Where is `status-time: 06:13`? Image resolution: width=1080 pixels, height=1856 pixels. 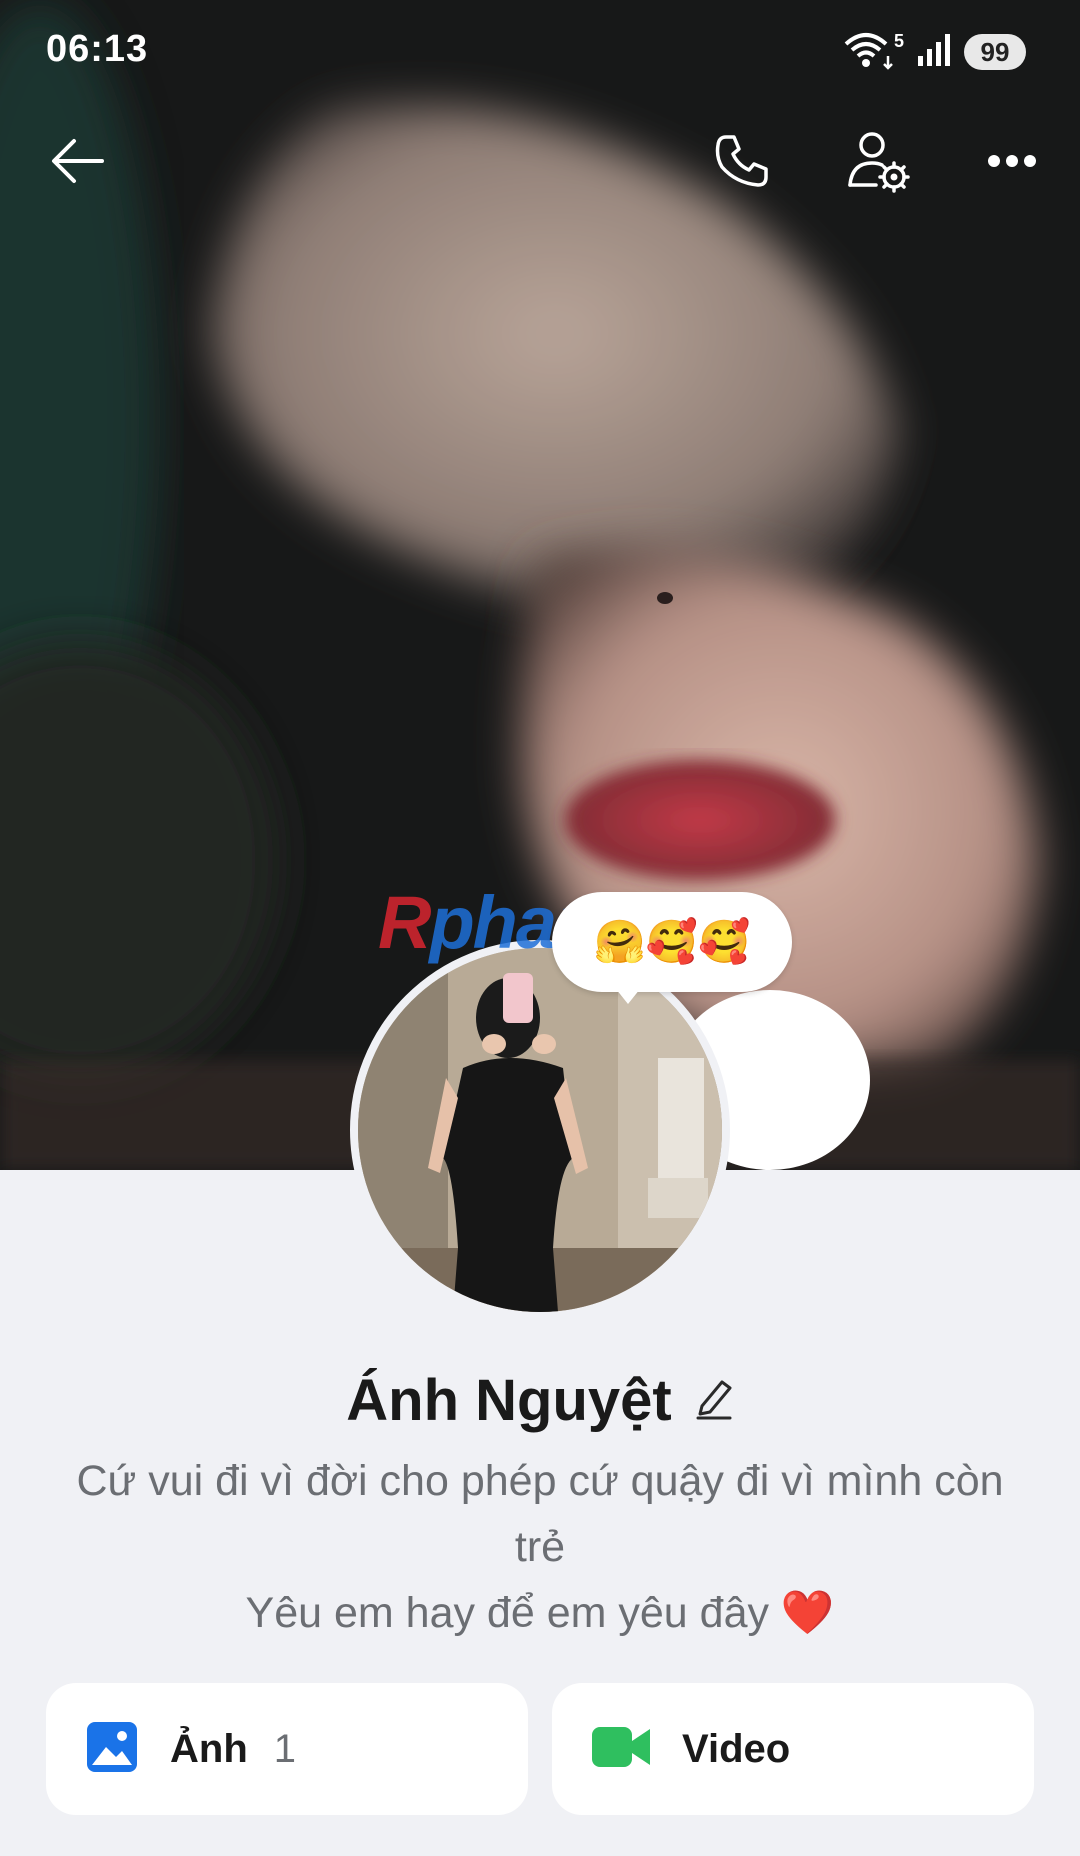
status-time: 06:13 is located at coordinates (97, 49).